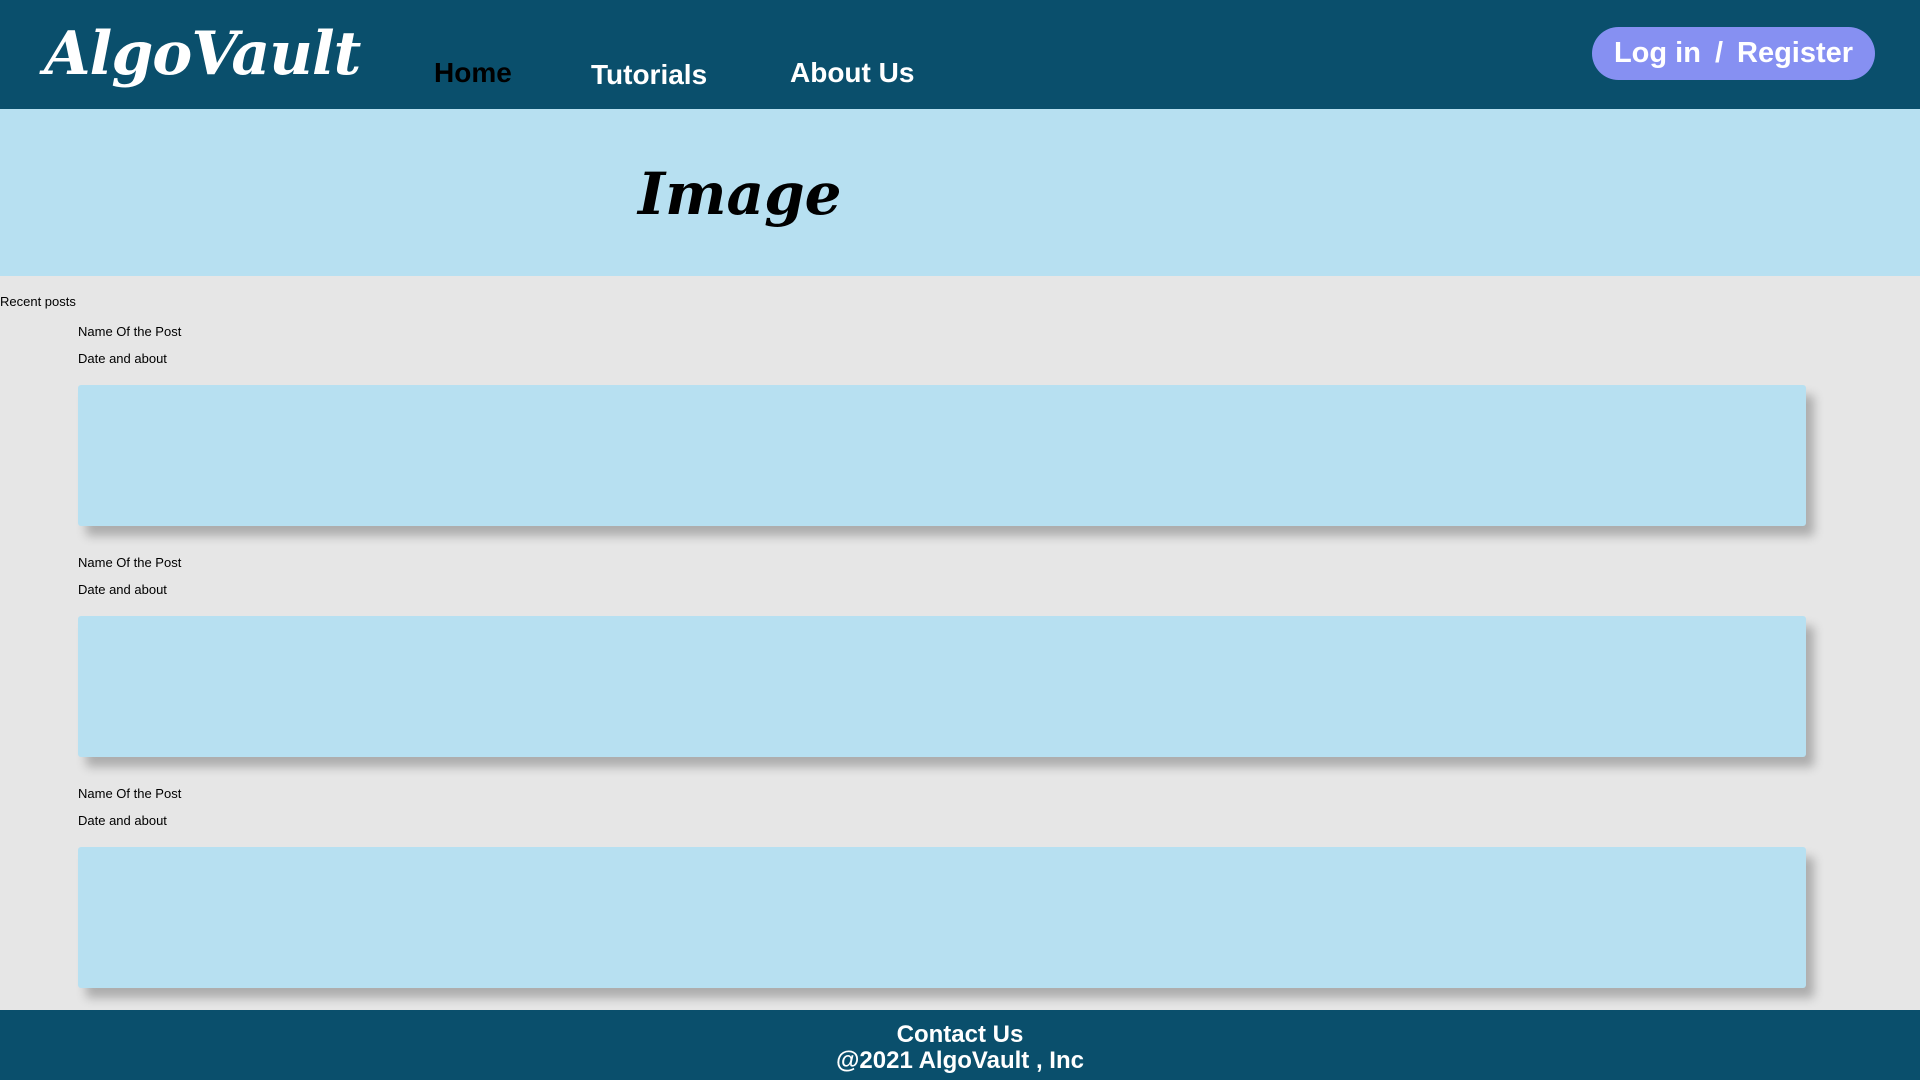 This screenshot has height=1080, width=1920. What do you see at coordinates (1733, 53) in the screenshot?
I see `login-register-button: Log in / Register` at bounding box center [1733, 53].